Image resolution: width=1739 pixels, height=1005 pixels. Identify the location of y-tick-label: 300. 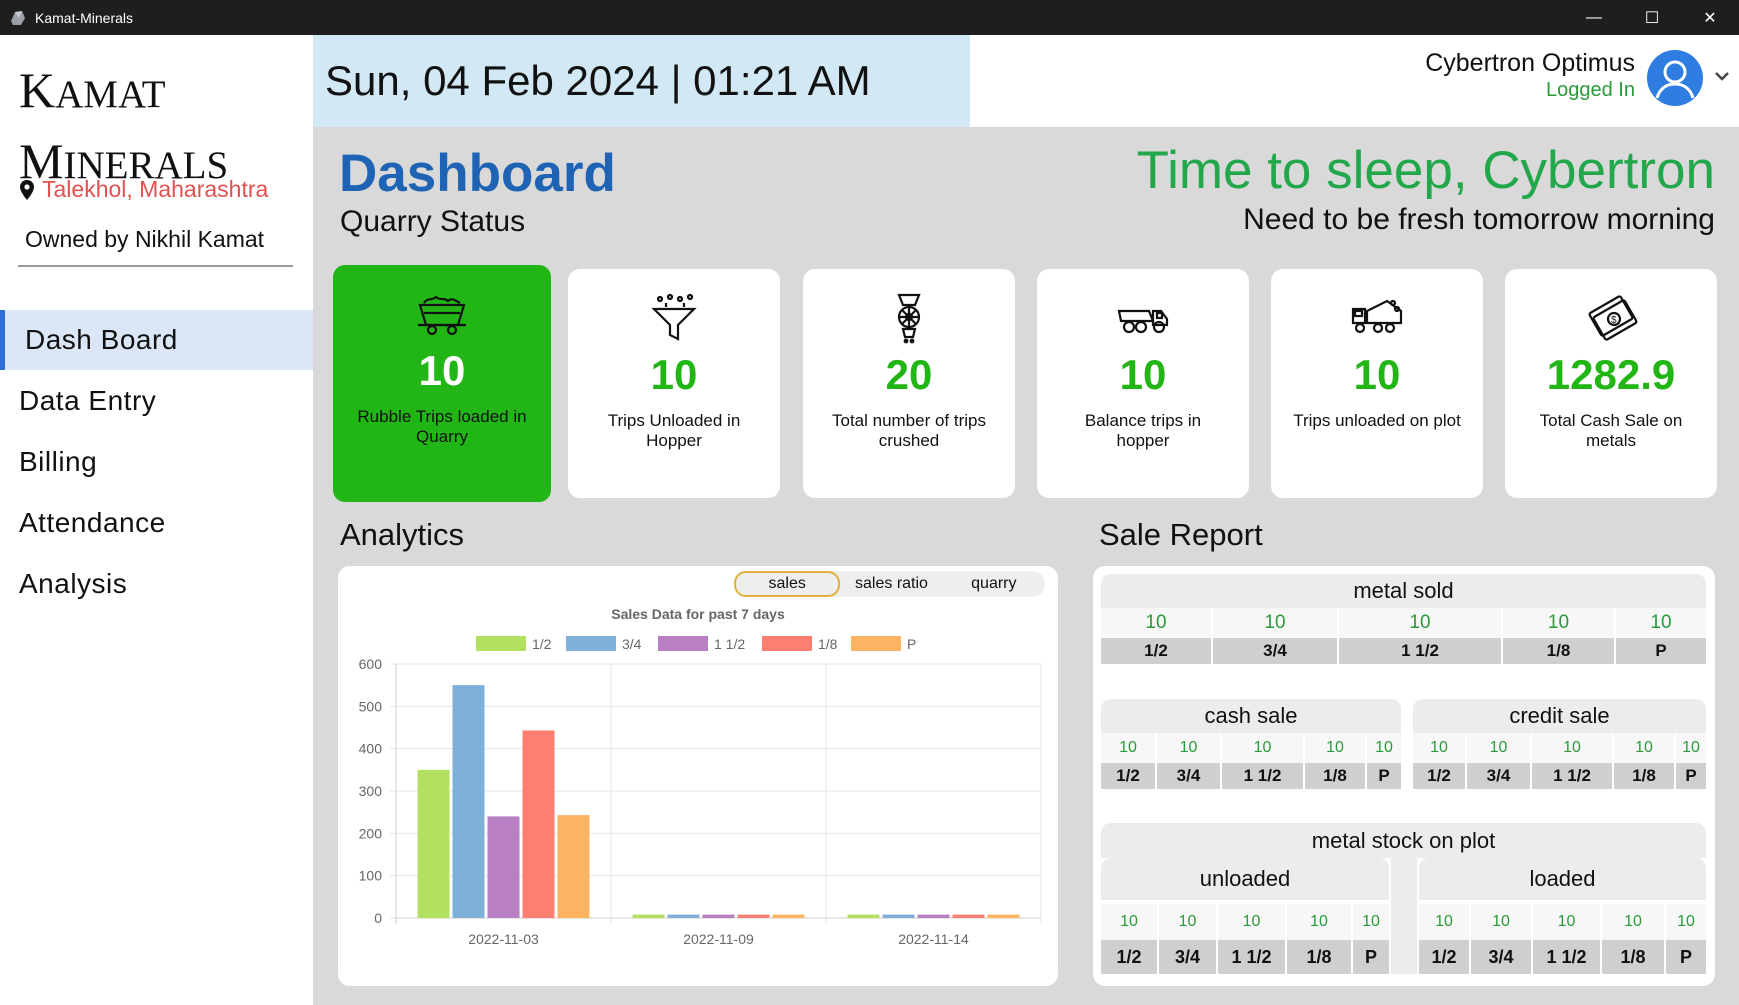
(371, 791).